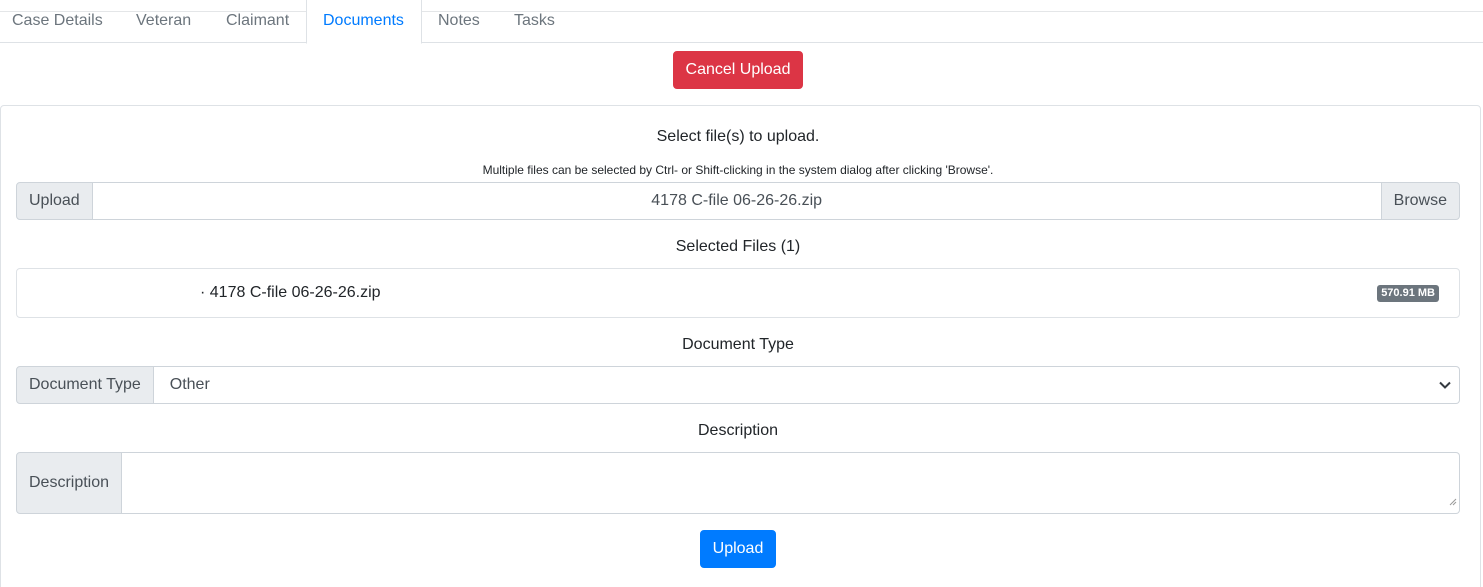  Describe the element at coordinates (806, 385) in the screenshot. I see `document-type-select: Other` at that location.